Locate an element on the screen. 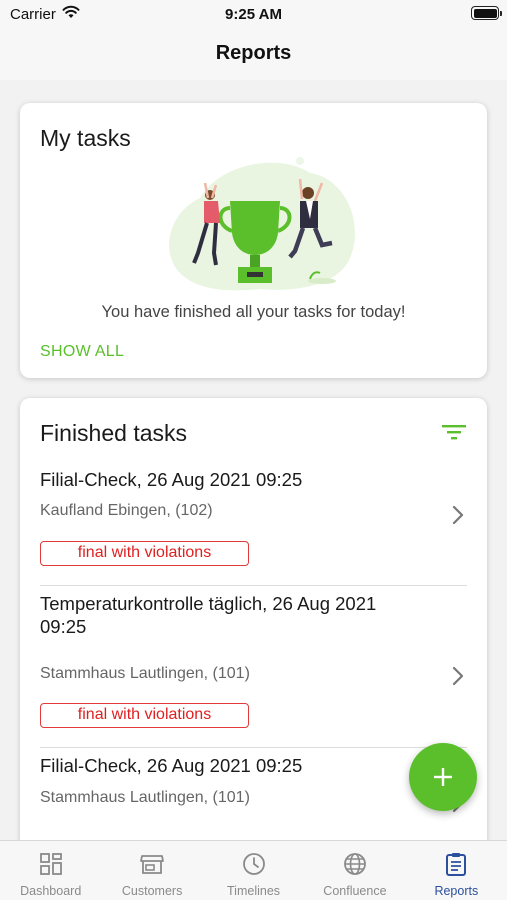  clock-time: 9:25 AM is located at coordinates (253, 14).